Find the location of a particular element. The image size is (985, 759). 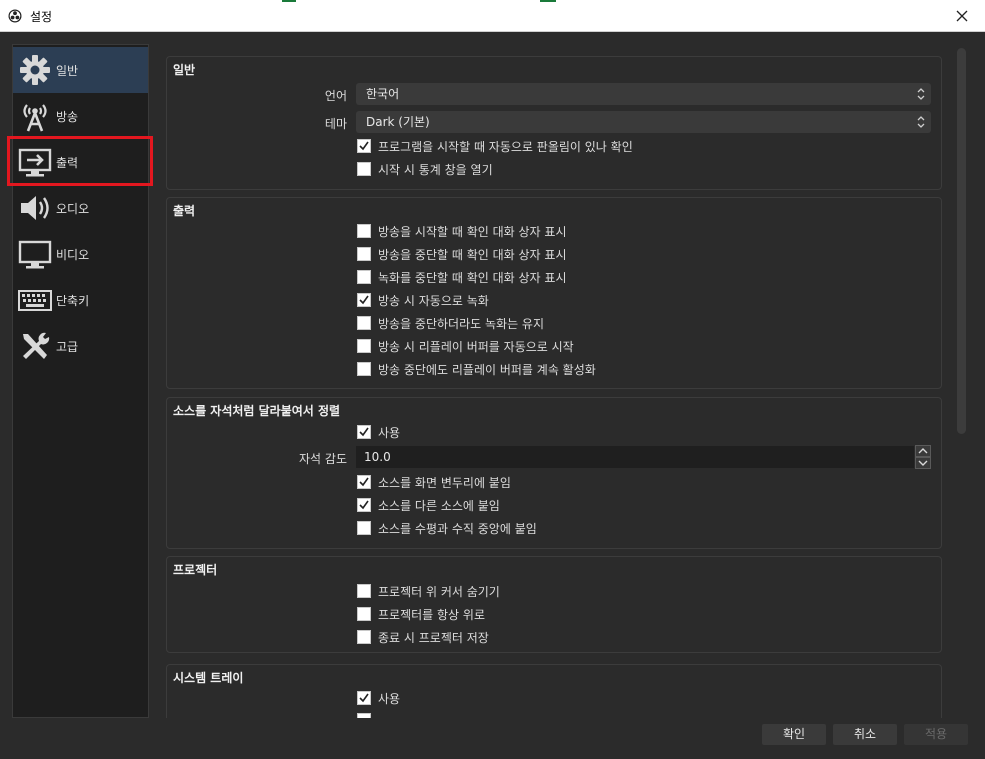

auto-record-checkbox: 방송 시 자동으로 녹화 is located at coordinates (423, 300).